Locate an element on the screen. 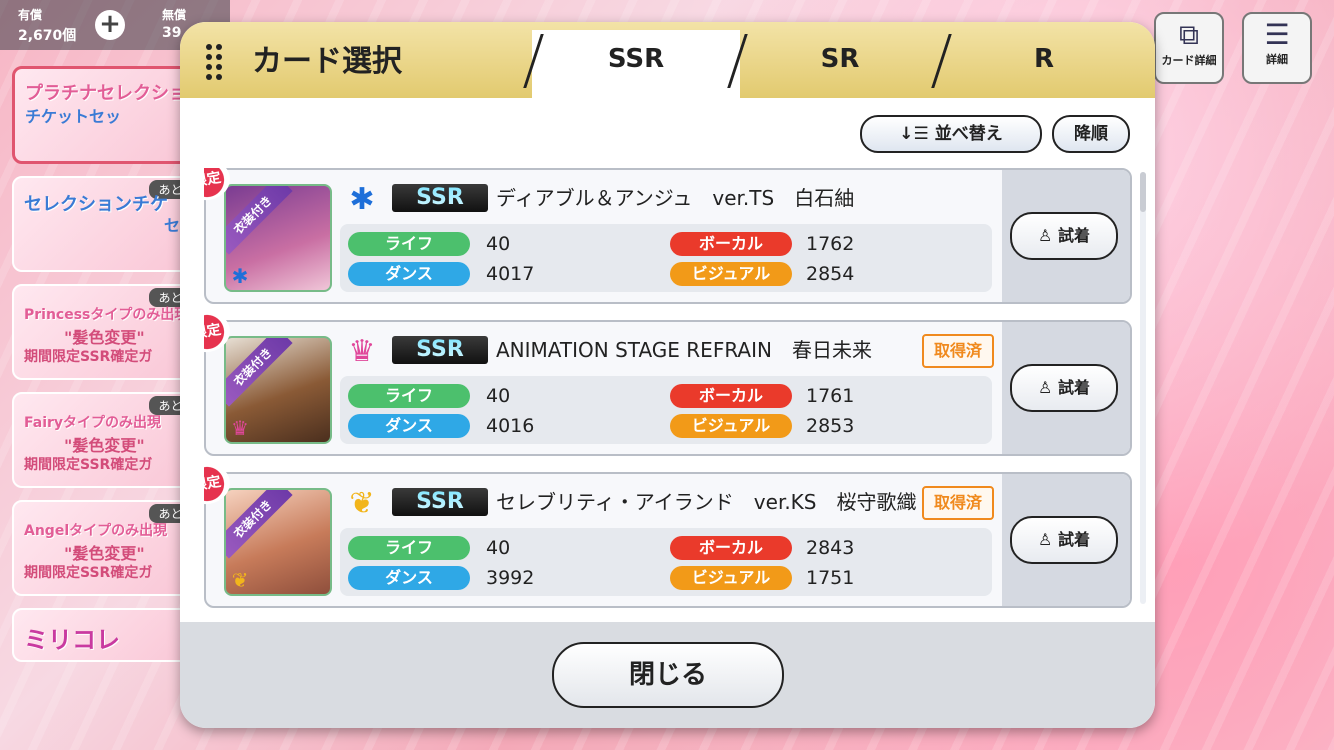  wing-icon: ❦ is located at coordinates (362, 503).